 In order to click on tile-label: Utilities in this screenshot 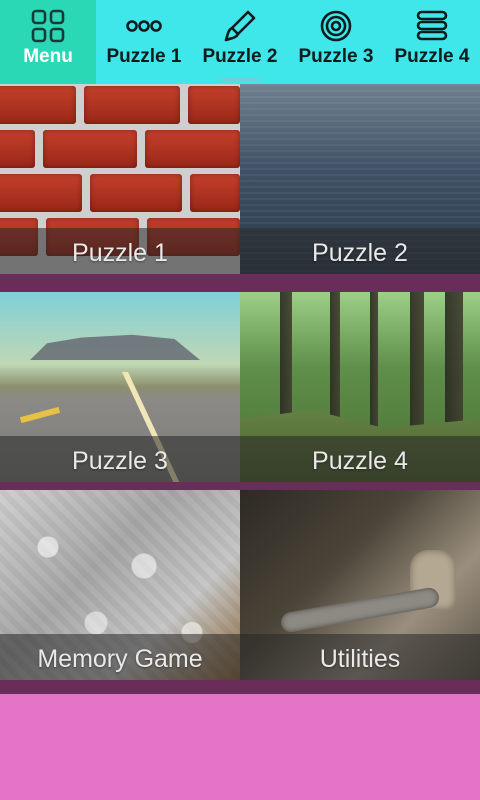, I will do `click(360, 659)`.